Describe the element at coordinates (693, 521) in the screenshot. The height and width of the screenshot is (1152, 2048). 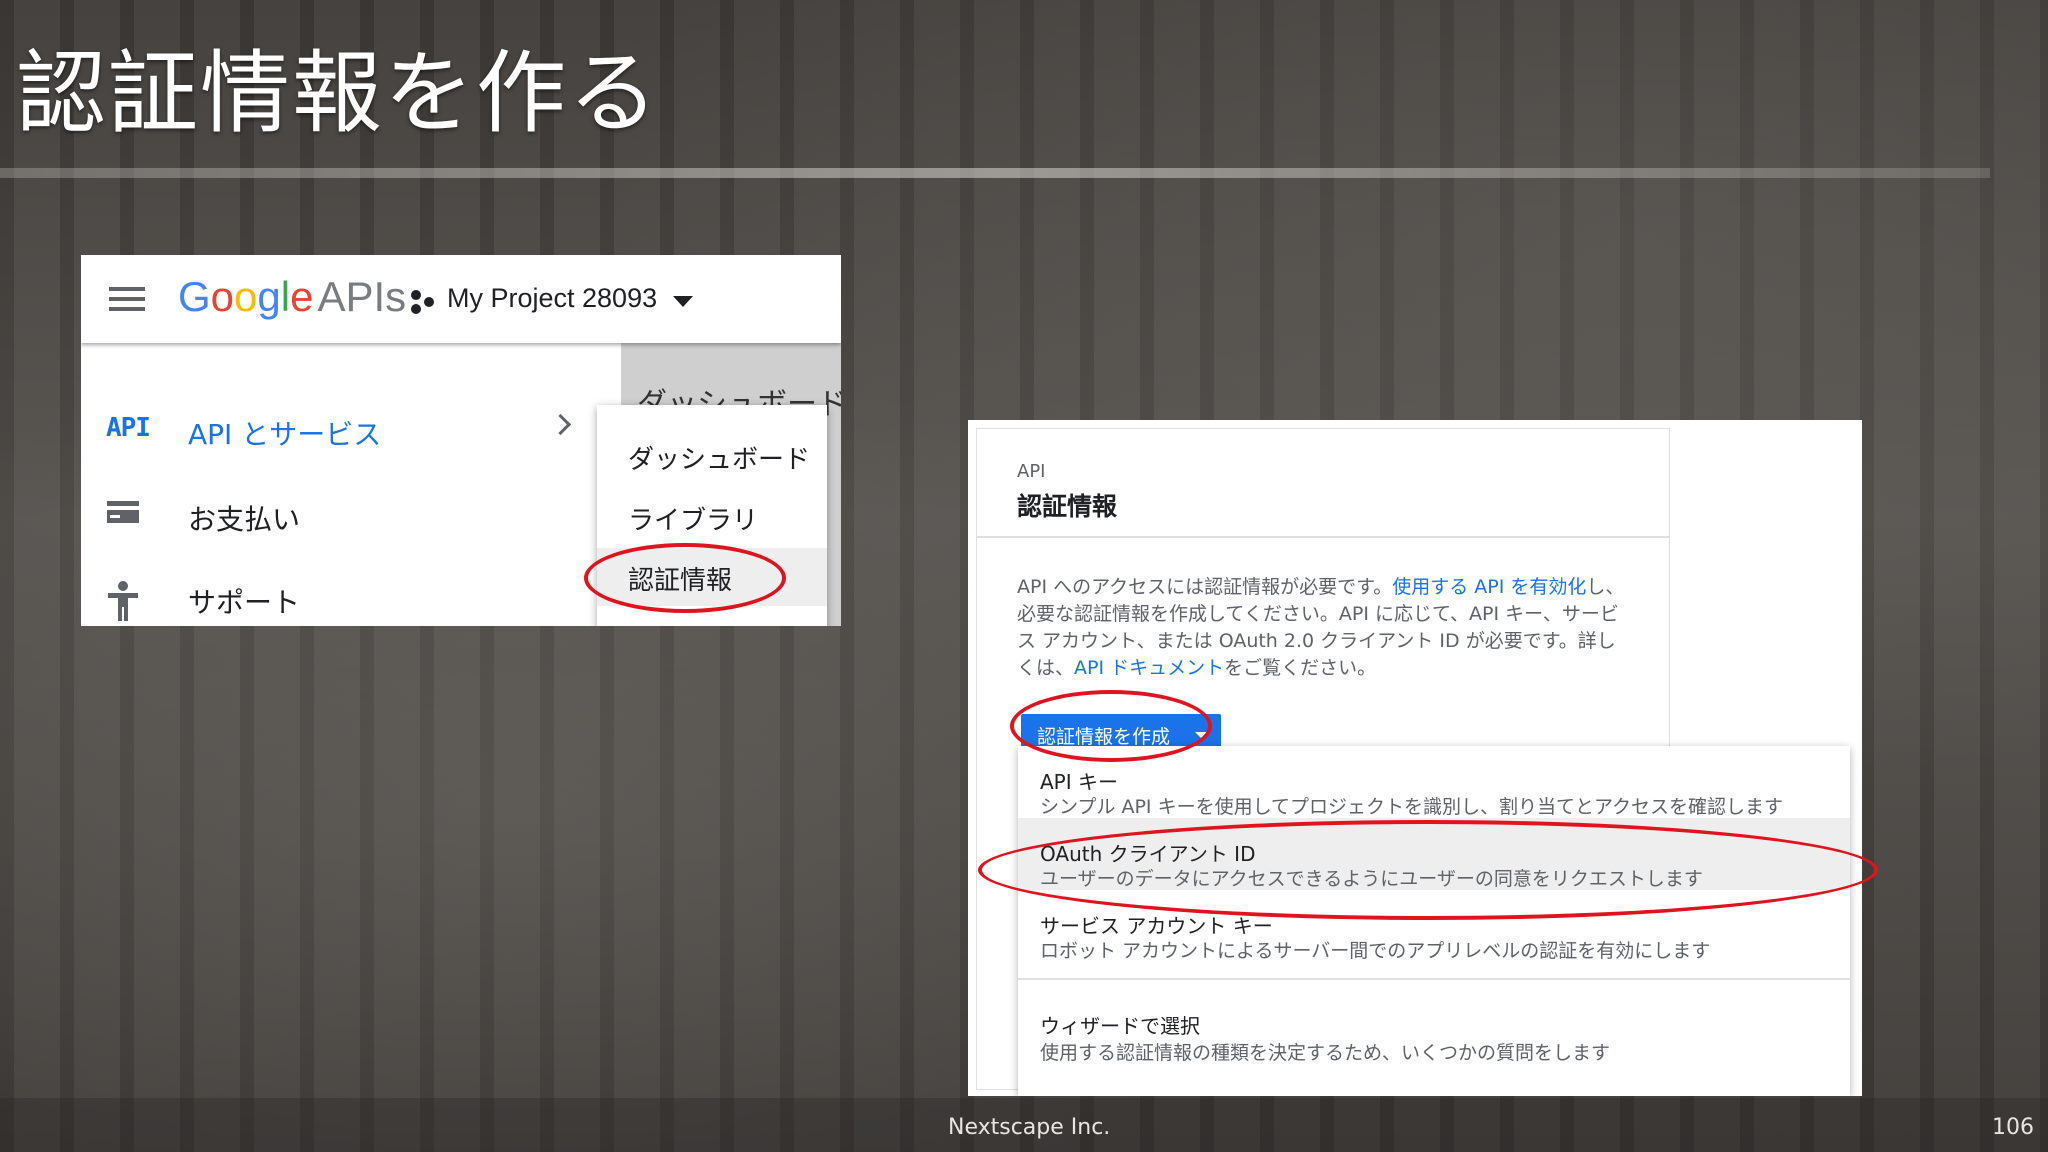
I see `submenu-item-label: ライブラリ` at that location.